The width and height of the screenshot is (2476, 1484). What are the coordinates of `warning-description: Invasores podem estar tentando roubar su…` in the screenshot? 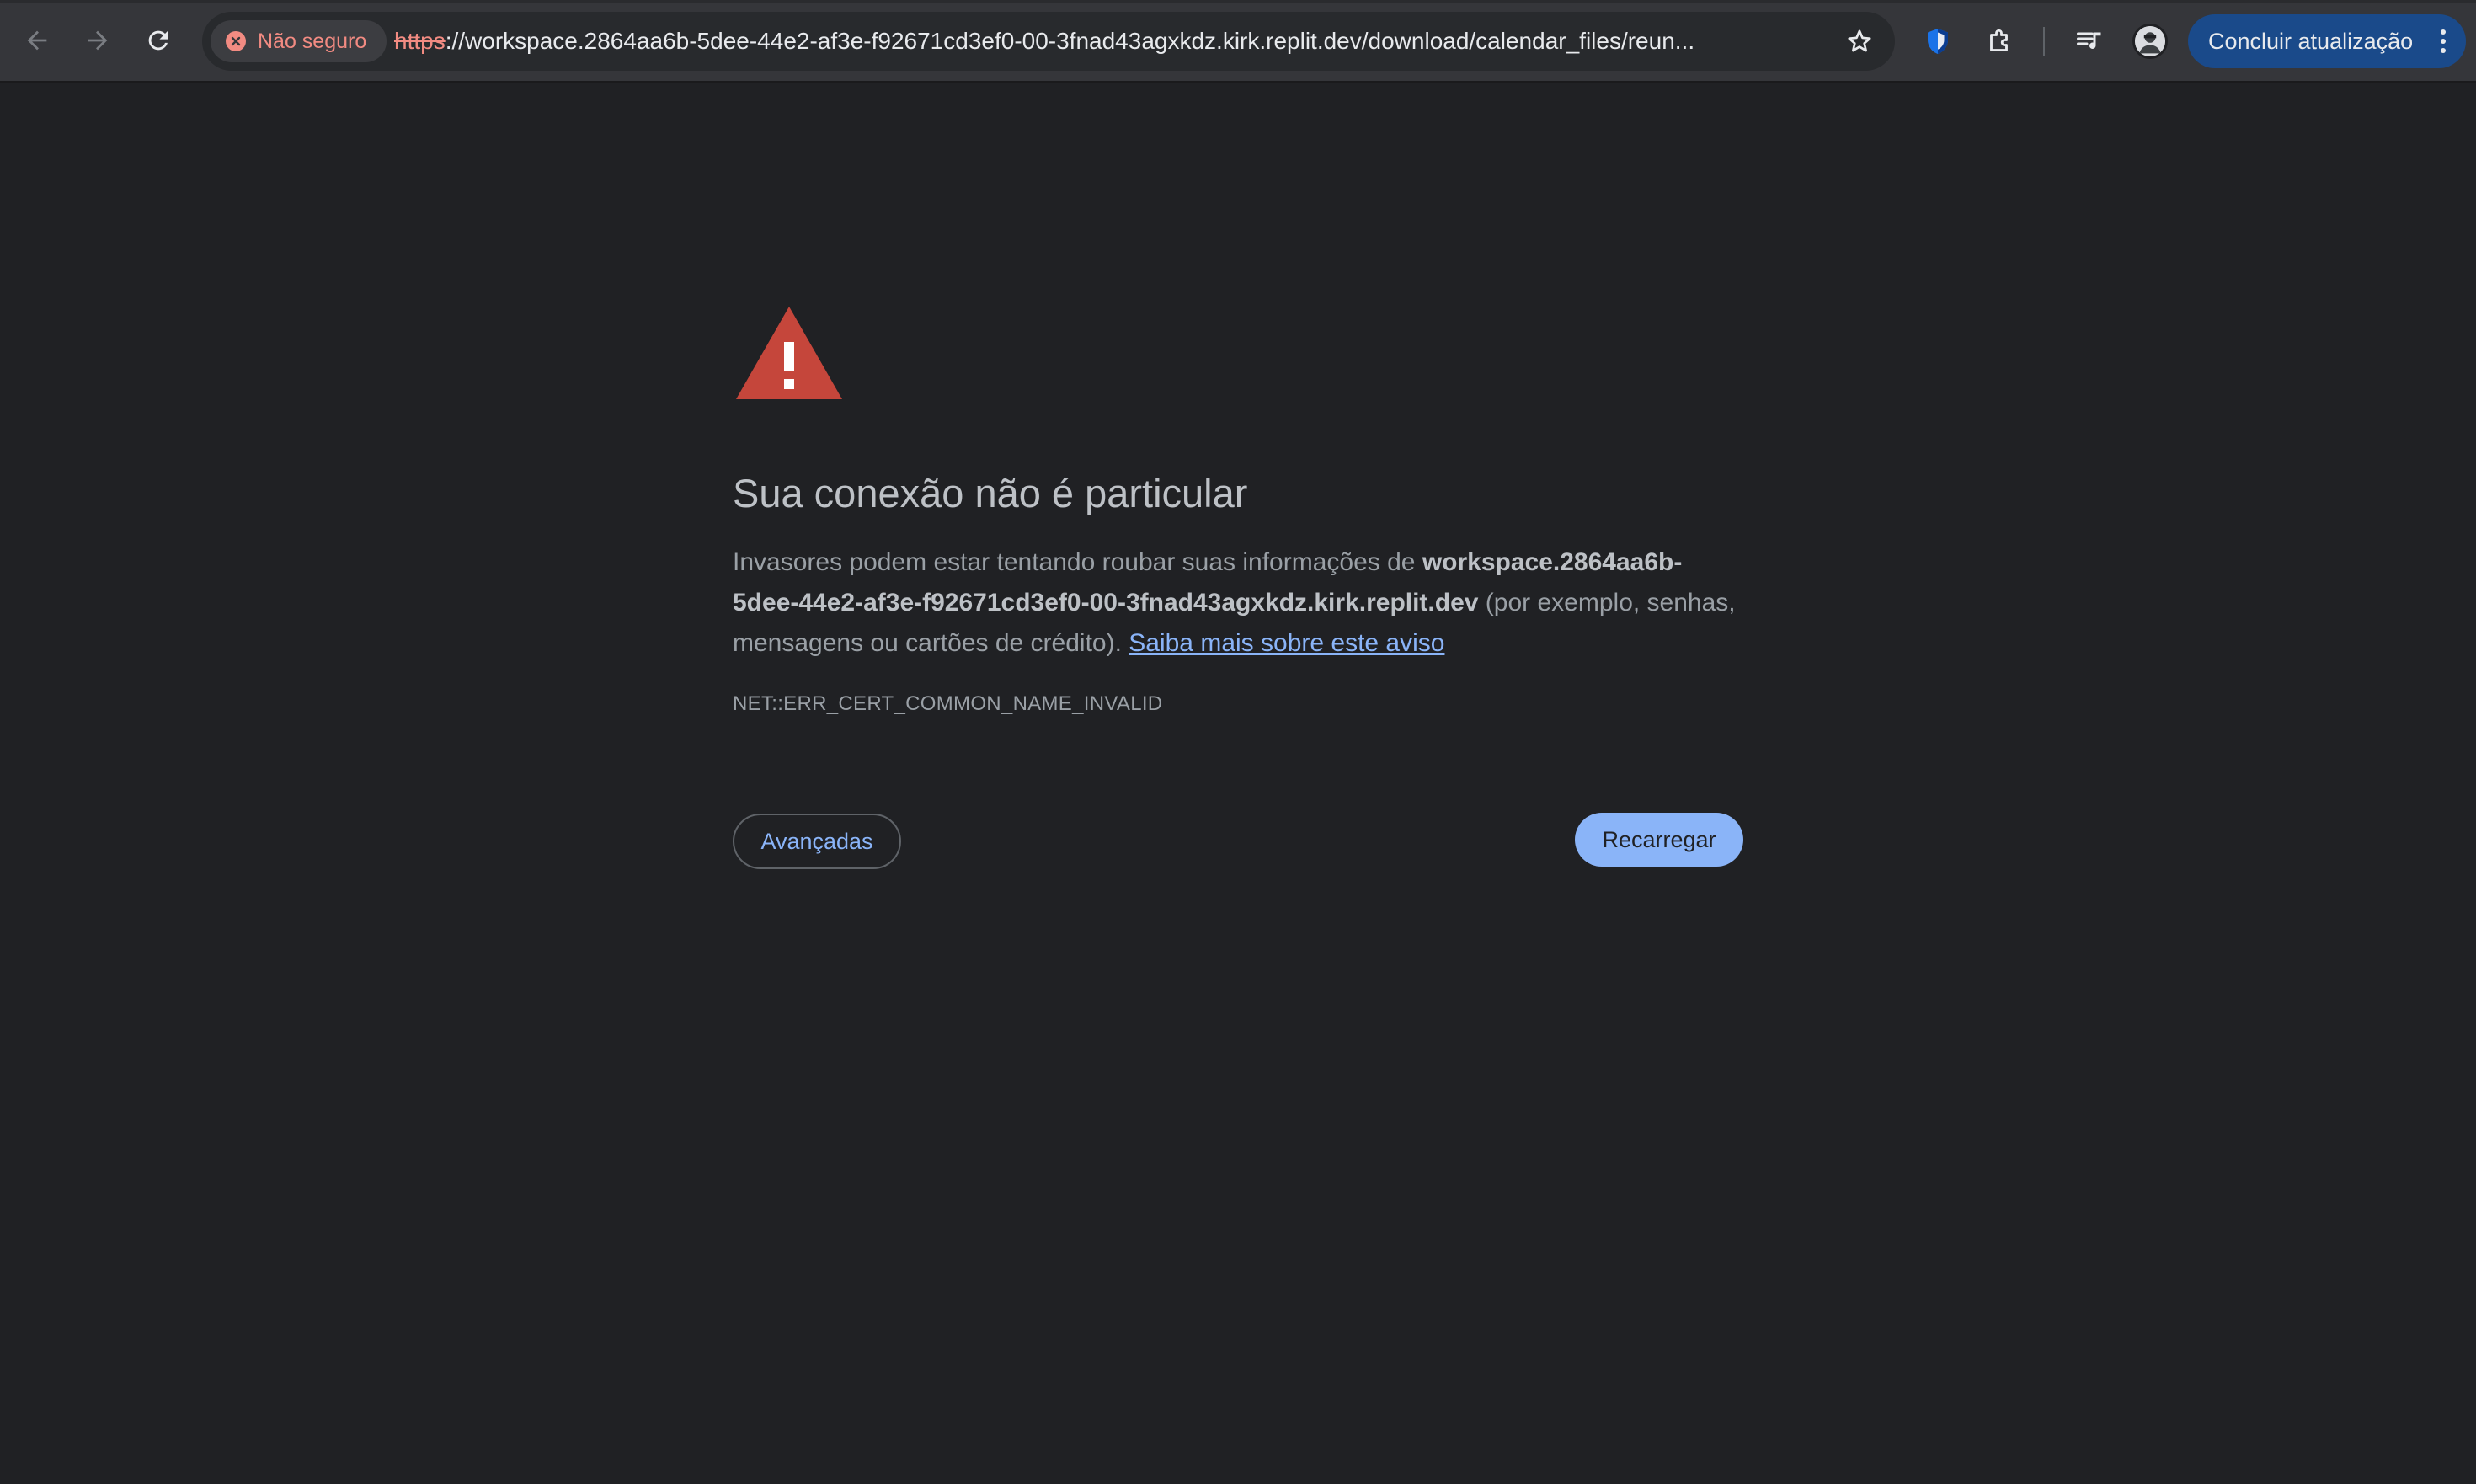 It's located at (1238, 603).